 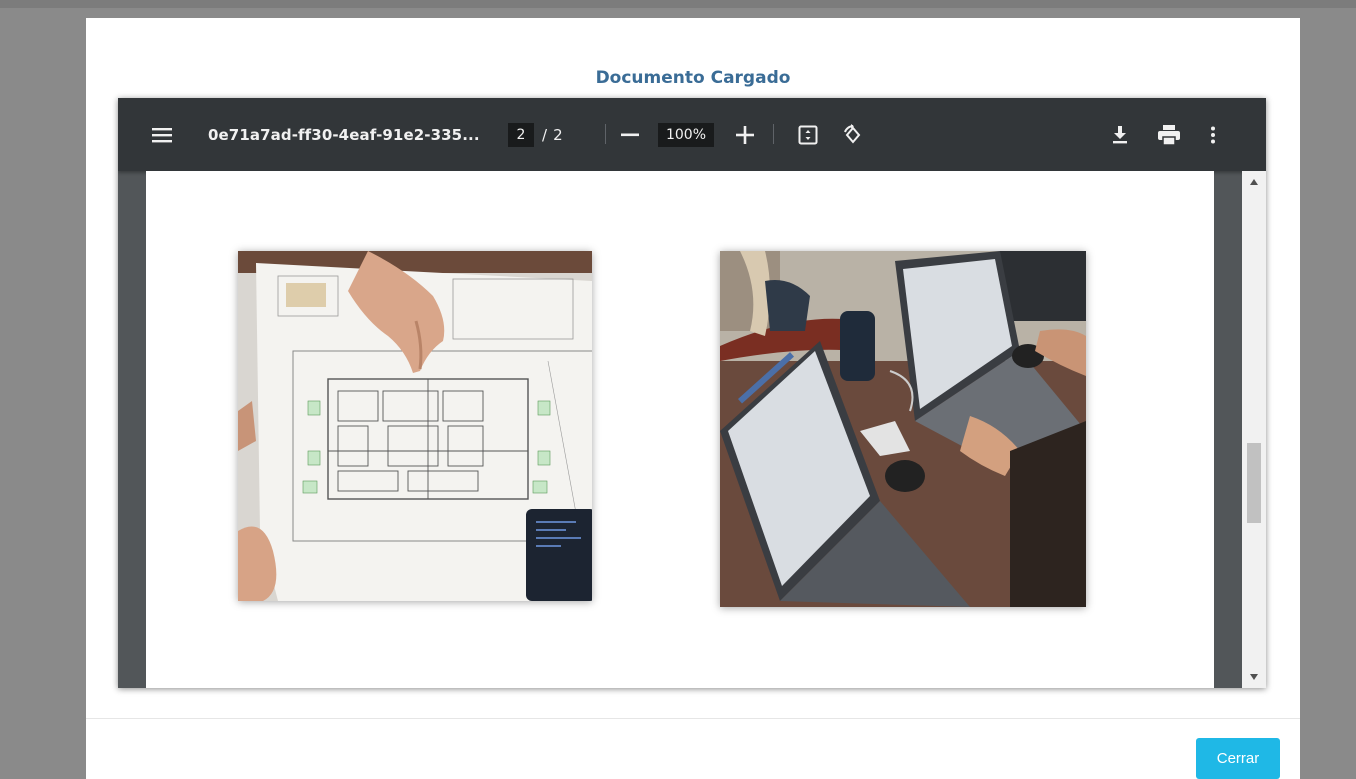 I want to click on zoom-value: 100%, so click(x=686, y=134).